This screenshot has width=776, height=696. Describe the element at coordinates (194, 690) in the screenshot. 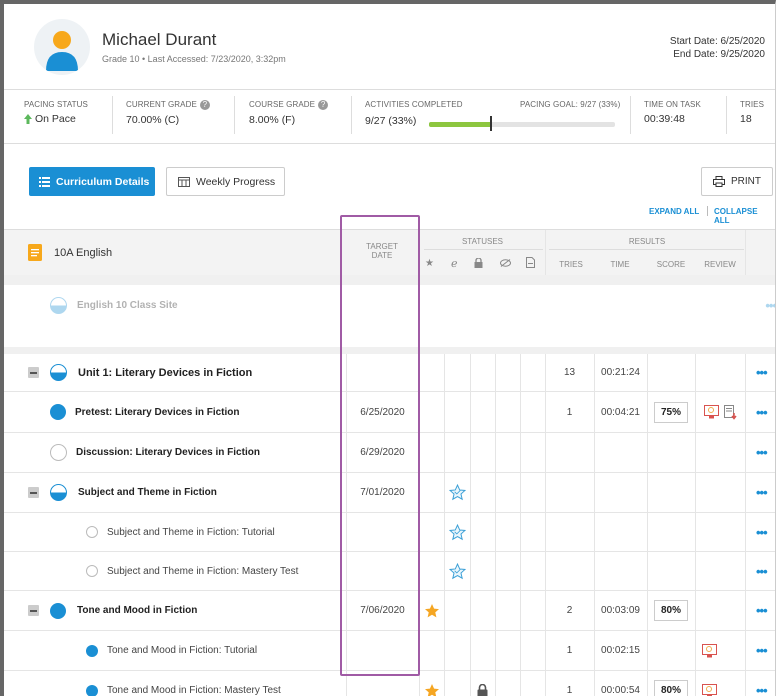

I see `row-title: Tone and Mood in Fiction: Mastery Test` at that location.